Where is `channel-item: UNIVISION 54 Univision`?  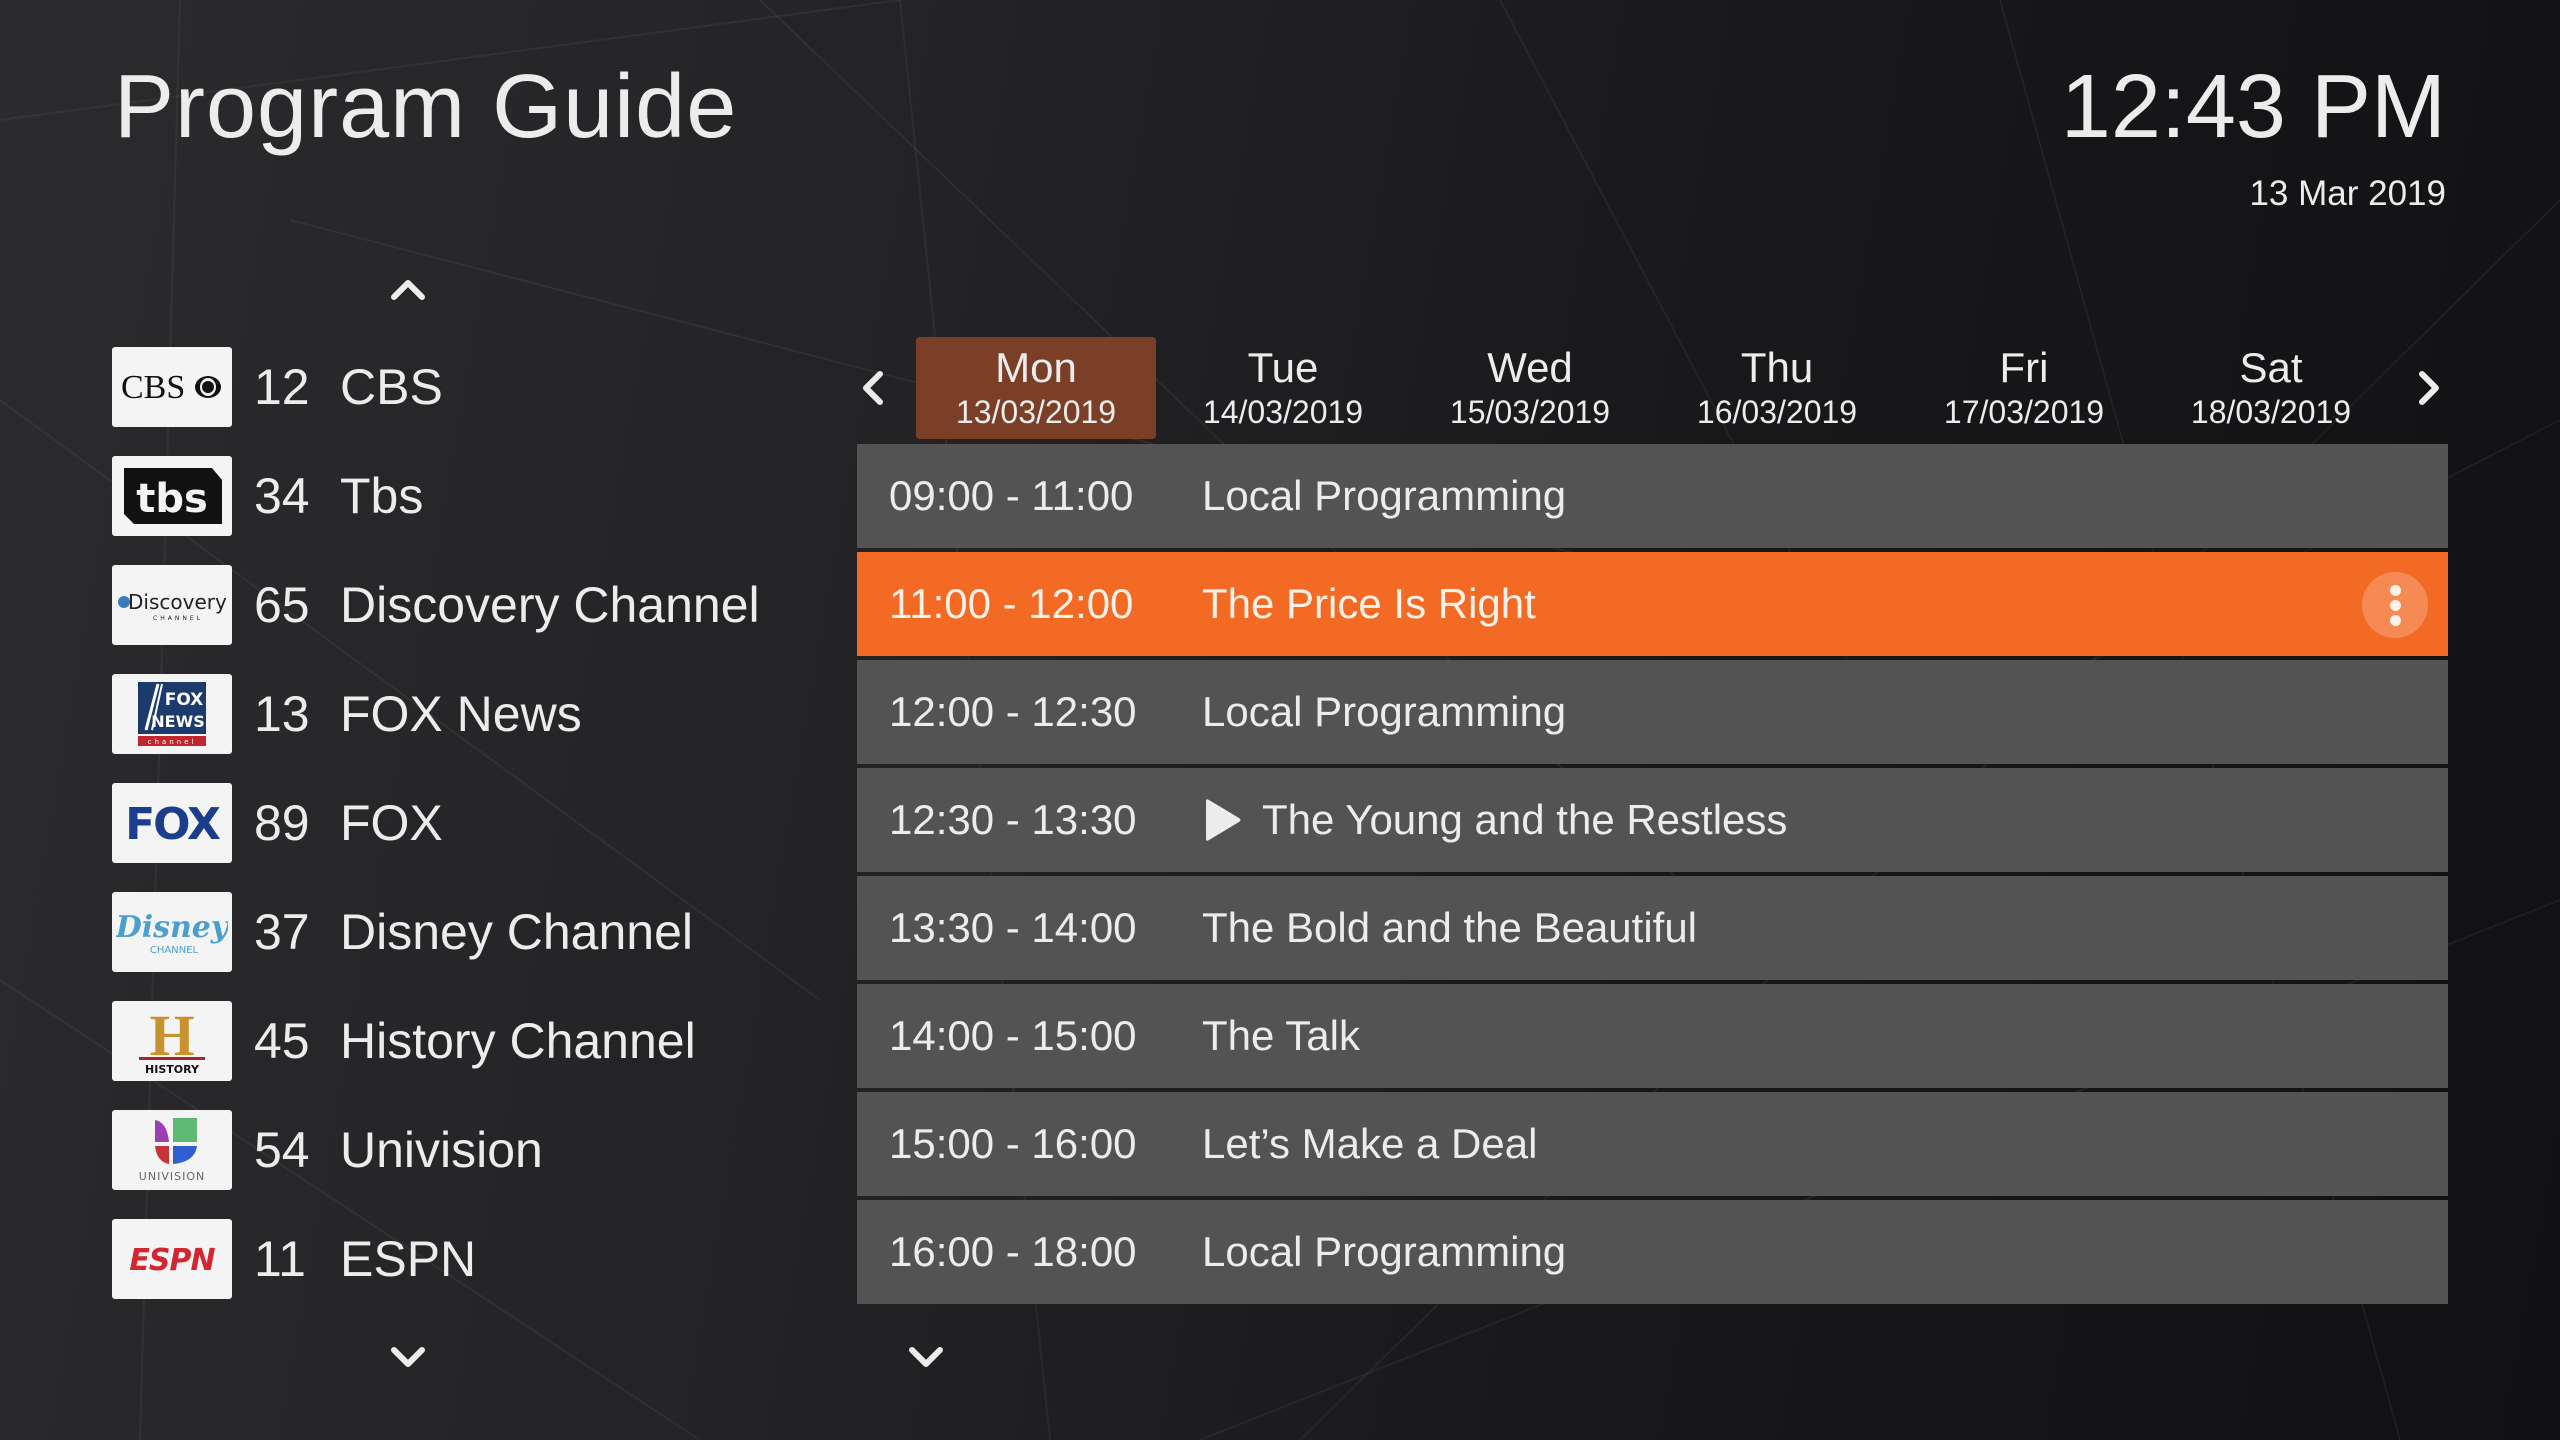 channel-item: UNIVISION 54 Univision is located at coordinates (441, 1149).